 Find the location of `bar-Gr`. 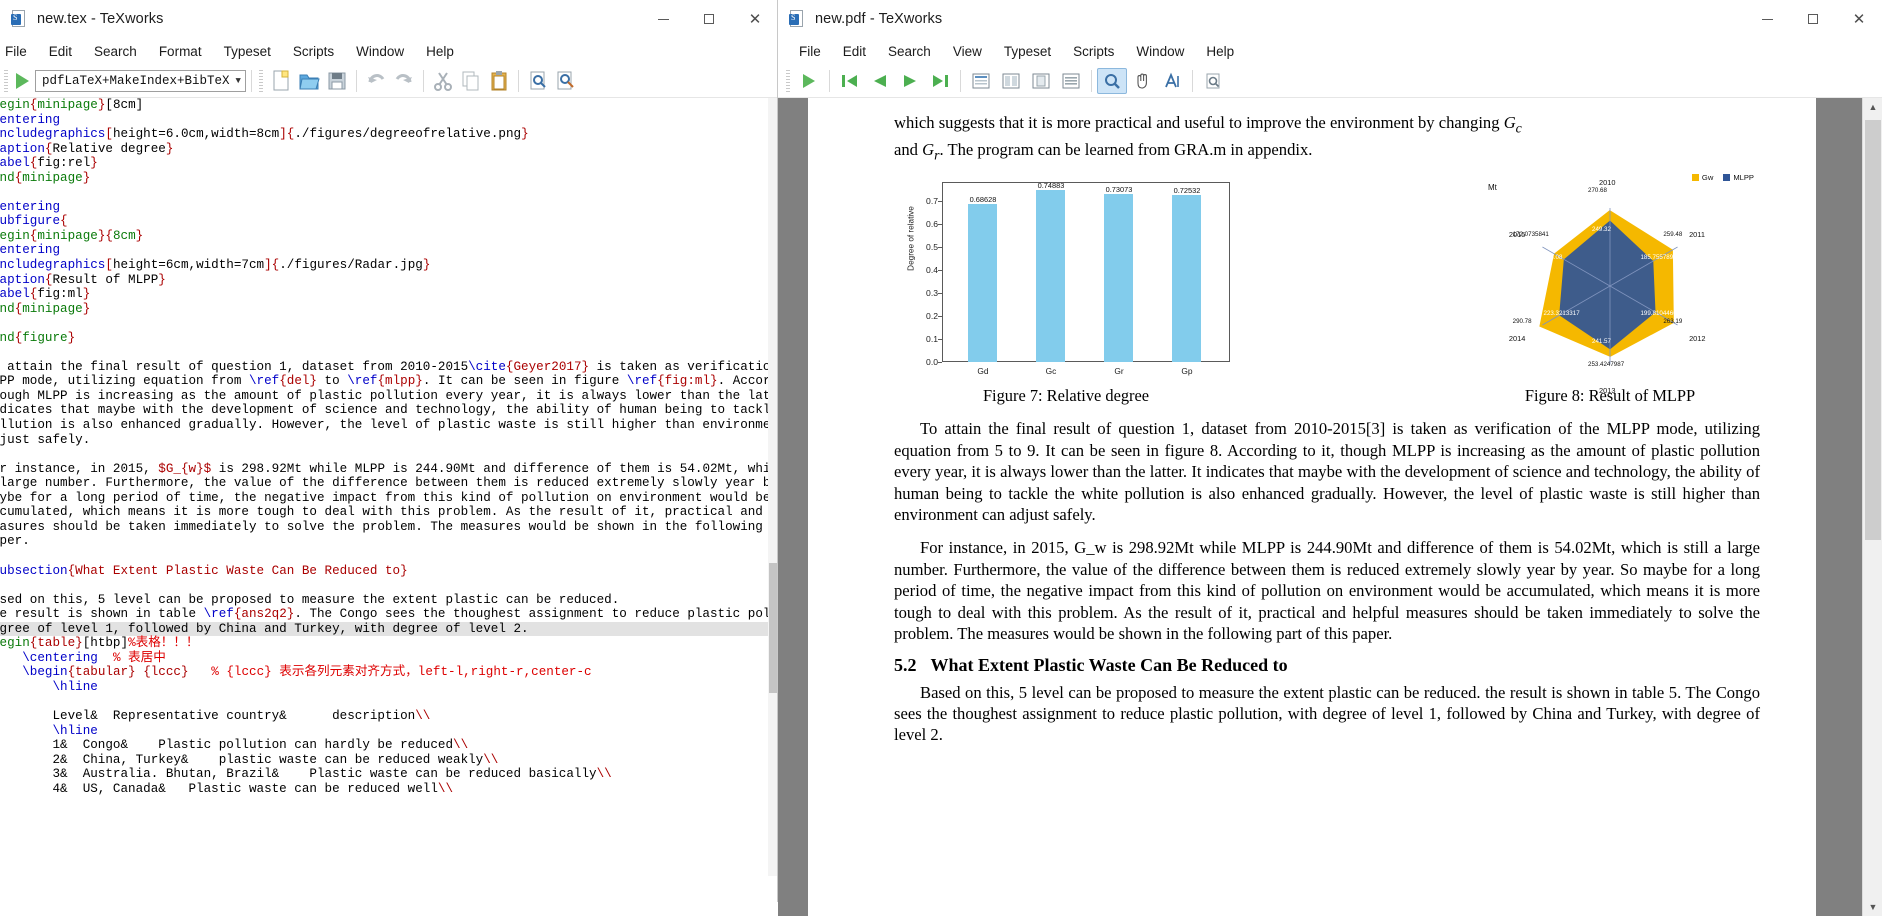

bar-Gr is located at coordinates (1118, 278).